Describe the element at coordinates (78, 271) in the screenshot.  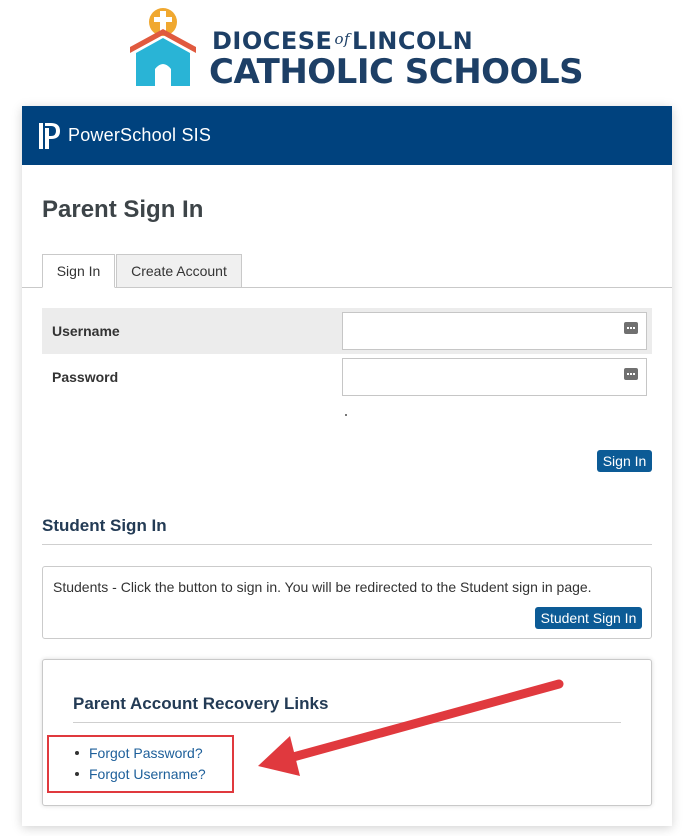
I see `tab-sign-in: Sign In` at that location.